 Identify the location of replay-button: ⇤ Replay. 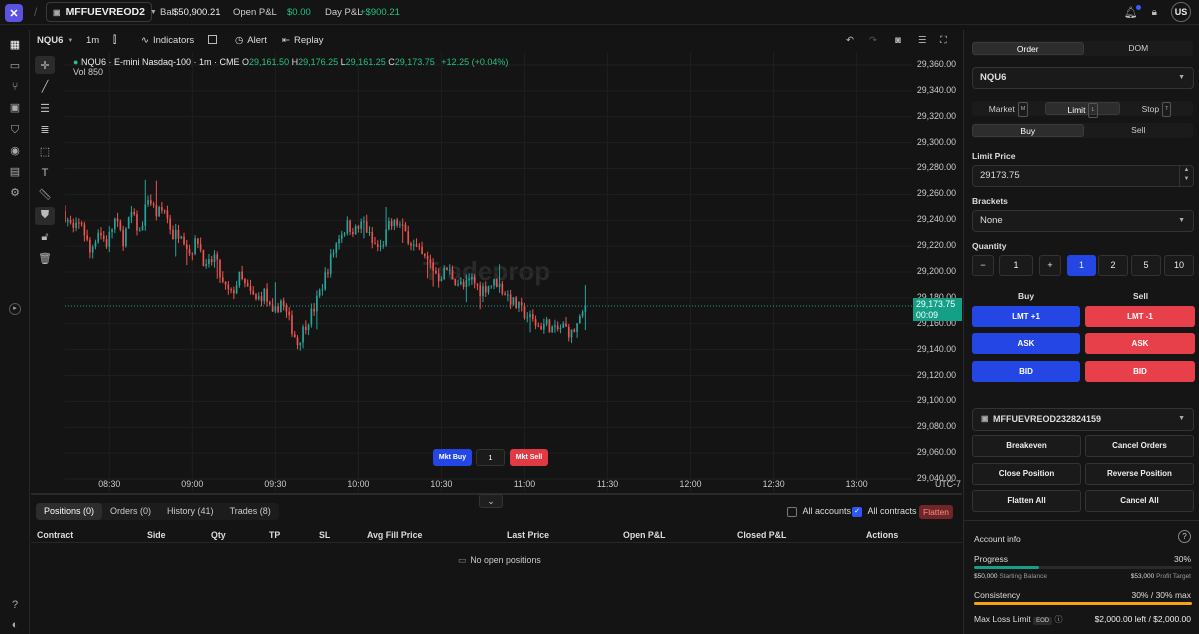
(303, 40).